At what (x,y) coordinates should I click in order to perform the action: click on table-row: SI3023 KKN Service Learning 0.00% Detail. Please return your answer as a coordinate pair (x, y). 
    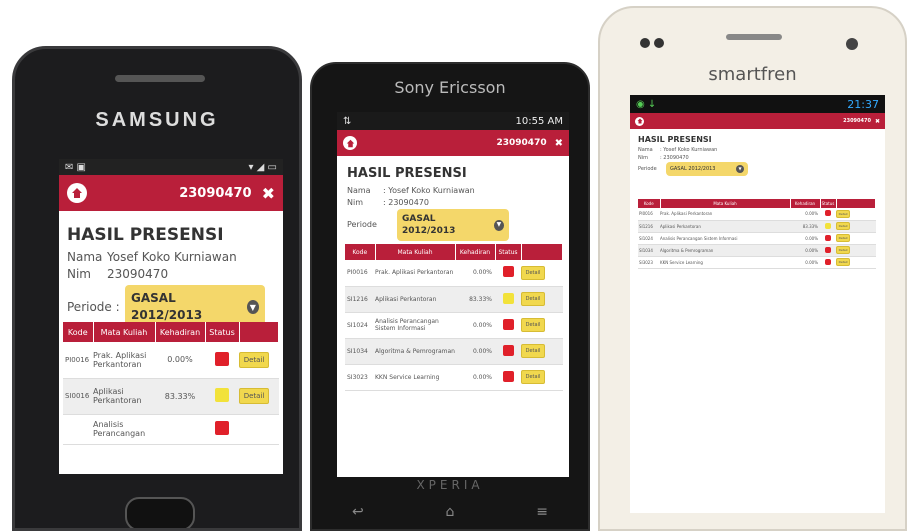
    Looking at the image, I should click on (757, 262).